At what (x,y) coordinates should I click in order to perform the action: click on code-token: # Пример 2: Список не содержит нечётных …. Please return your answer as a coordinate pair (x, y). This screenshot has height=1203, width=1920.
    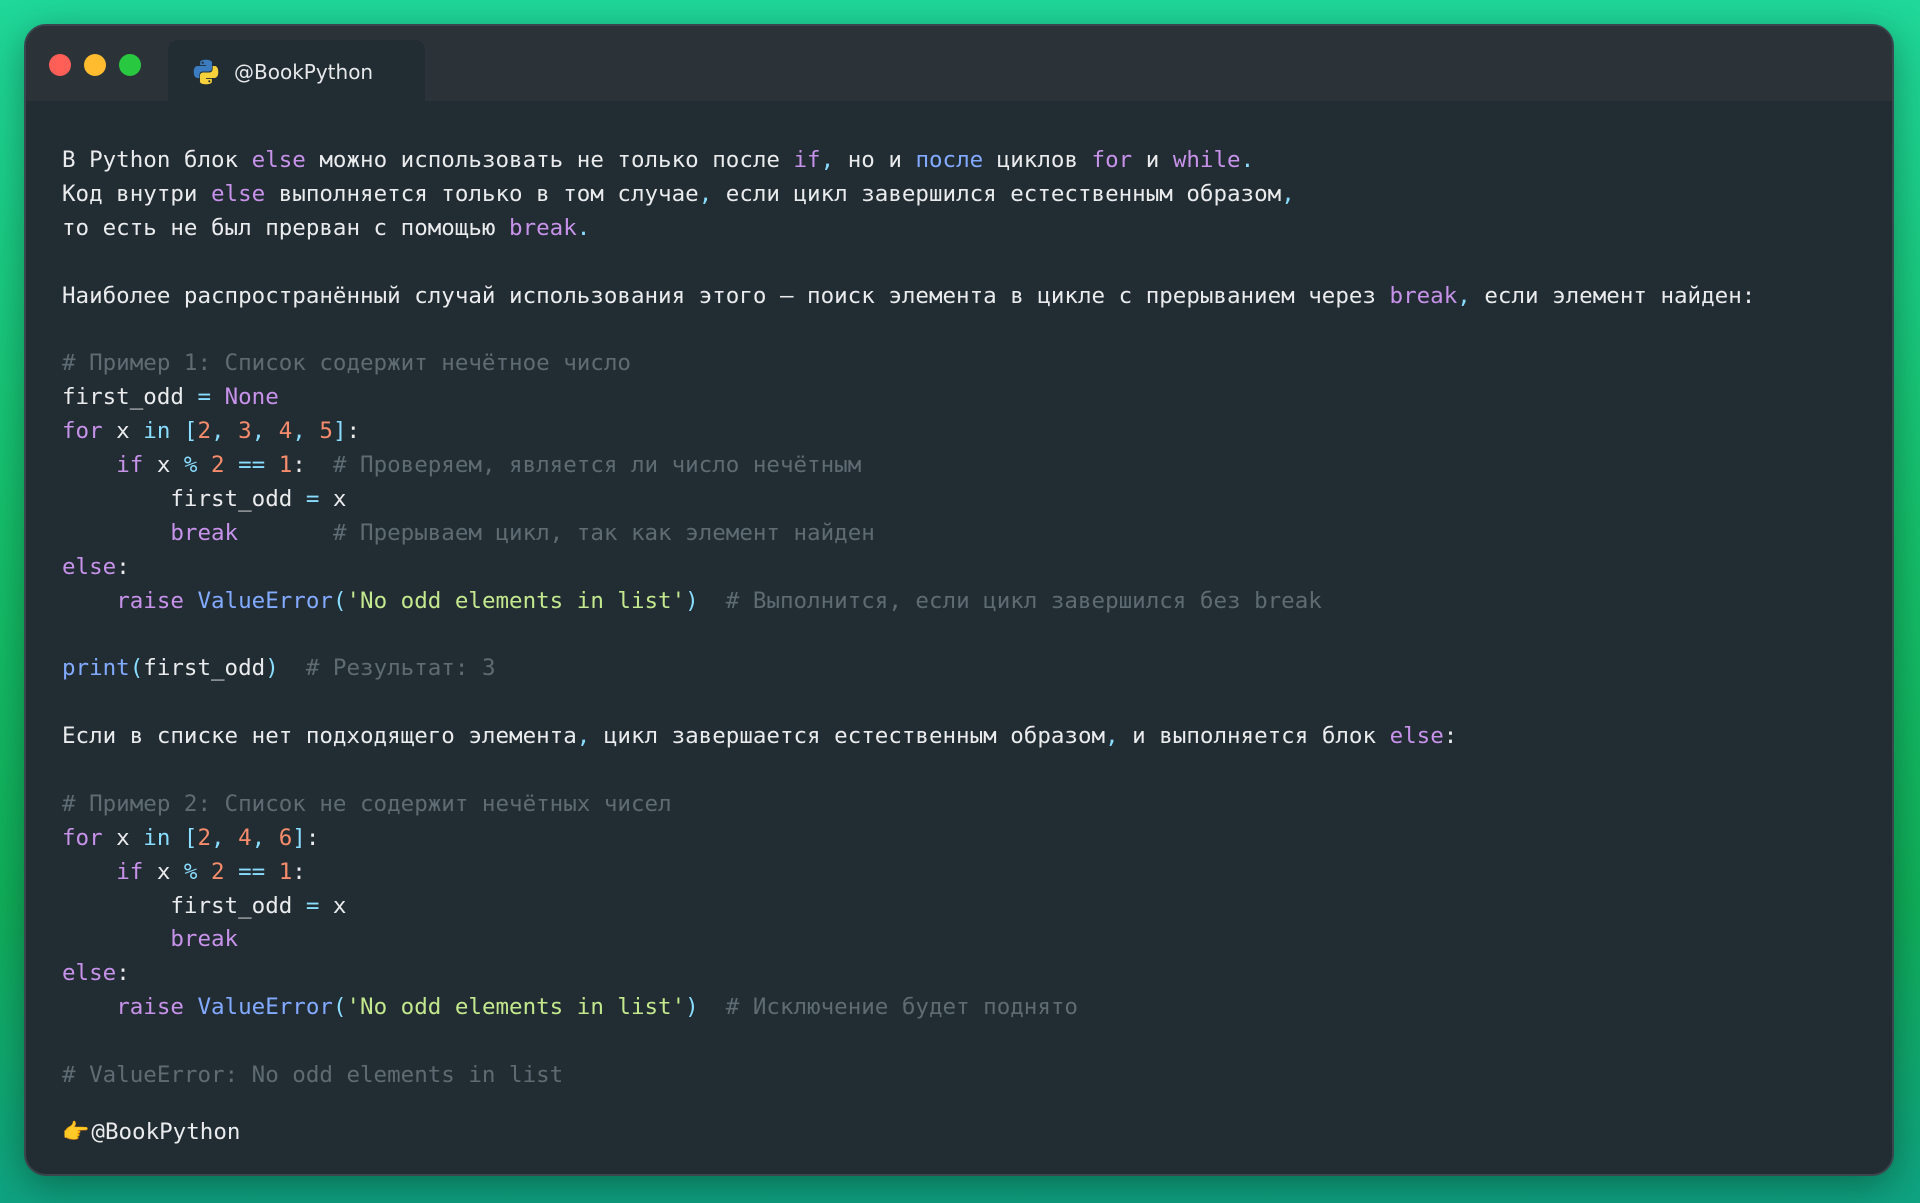
    Looking at the image, I should click on (367, 803).